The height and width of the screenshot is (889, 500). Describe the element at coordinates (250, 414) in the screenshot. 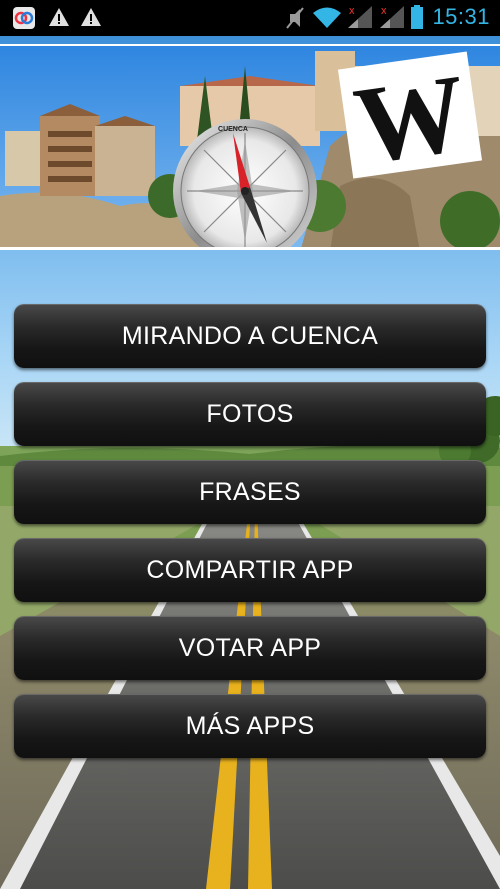

I see `fotos-button: FOTOS` at that location.